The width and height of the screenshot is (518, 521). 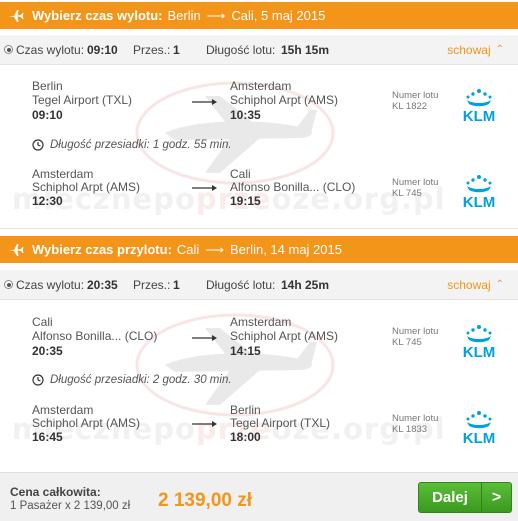 What do you see at coordinates (176, 49) in the screenshot?
I see `outbound-stops: 1` at bounding box center [176, 49].